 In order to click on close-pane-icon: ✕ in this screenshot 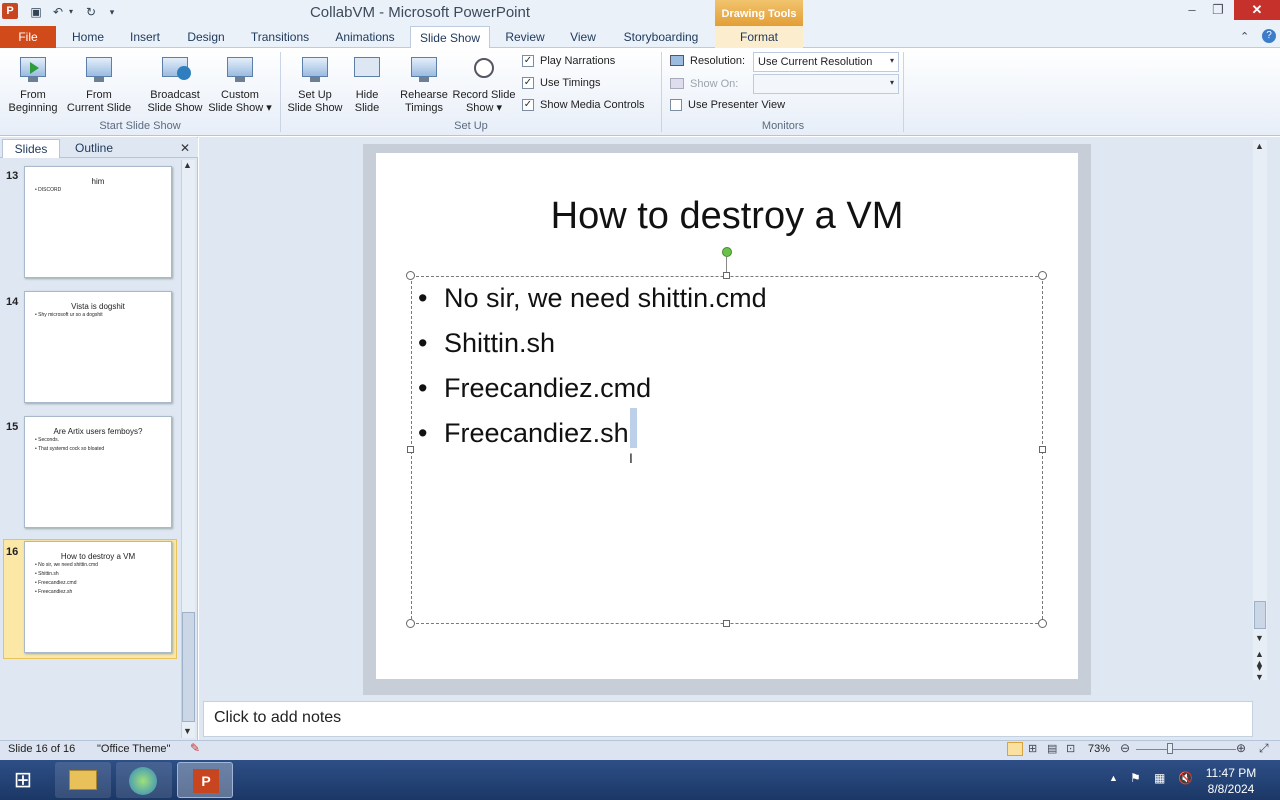, I will do `click(185, 148)`.